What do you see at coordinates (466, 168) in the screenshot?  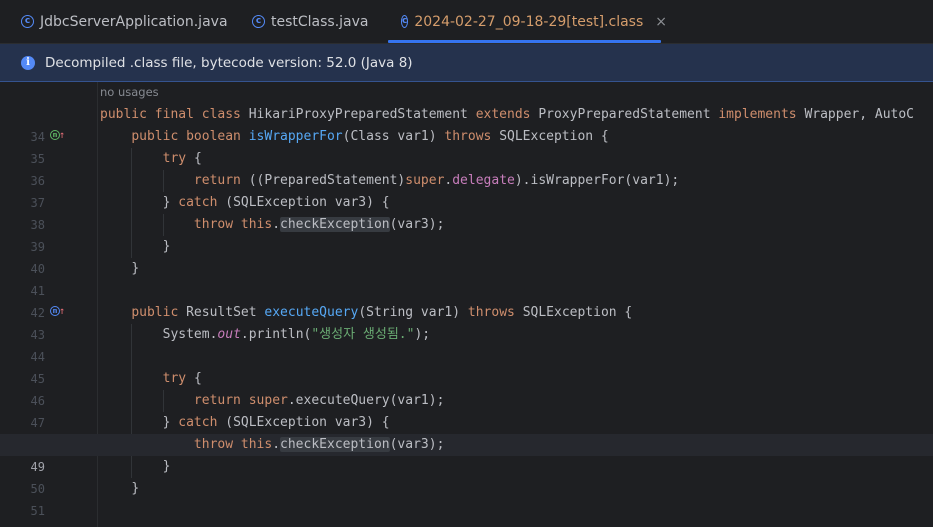 I see `code-line: 36 try {` at bounding box center [466, 168].